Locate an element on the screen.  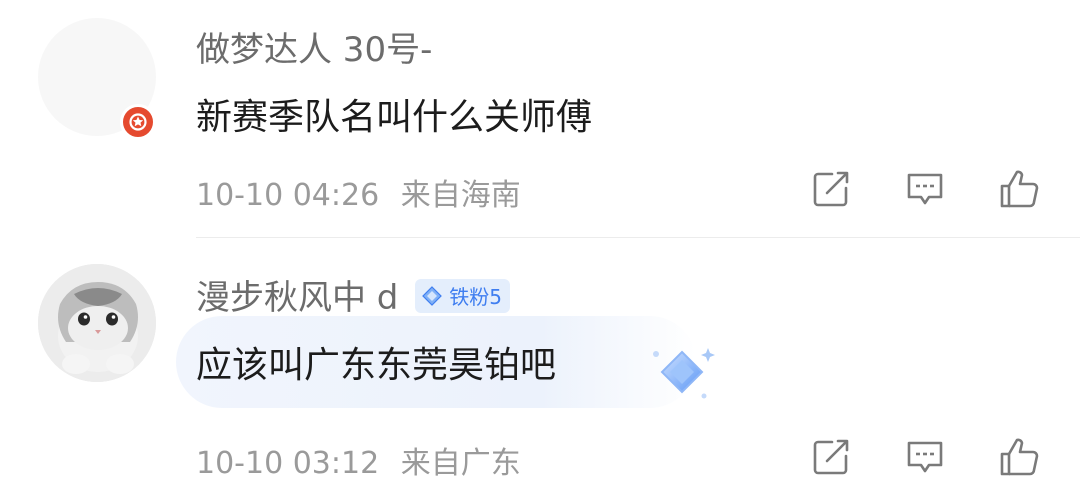
comment-text: 新赛季队名叫什么关师傅 is located at coordinates (394, 117).